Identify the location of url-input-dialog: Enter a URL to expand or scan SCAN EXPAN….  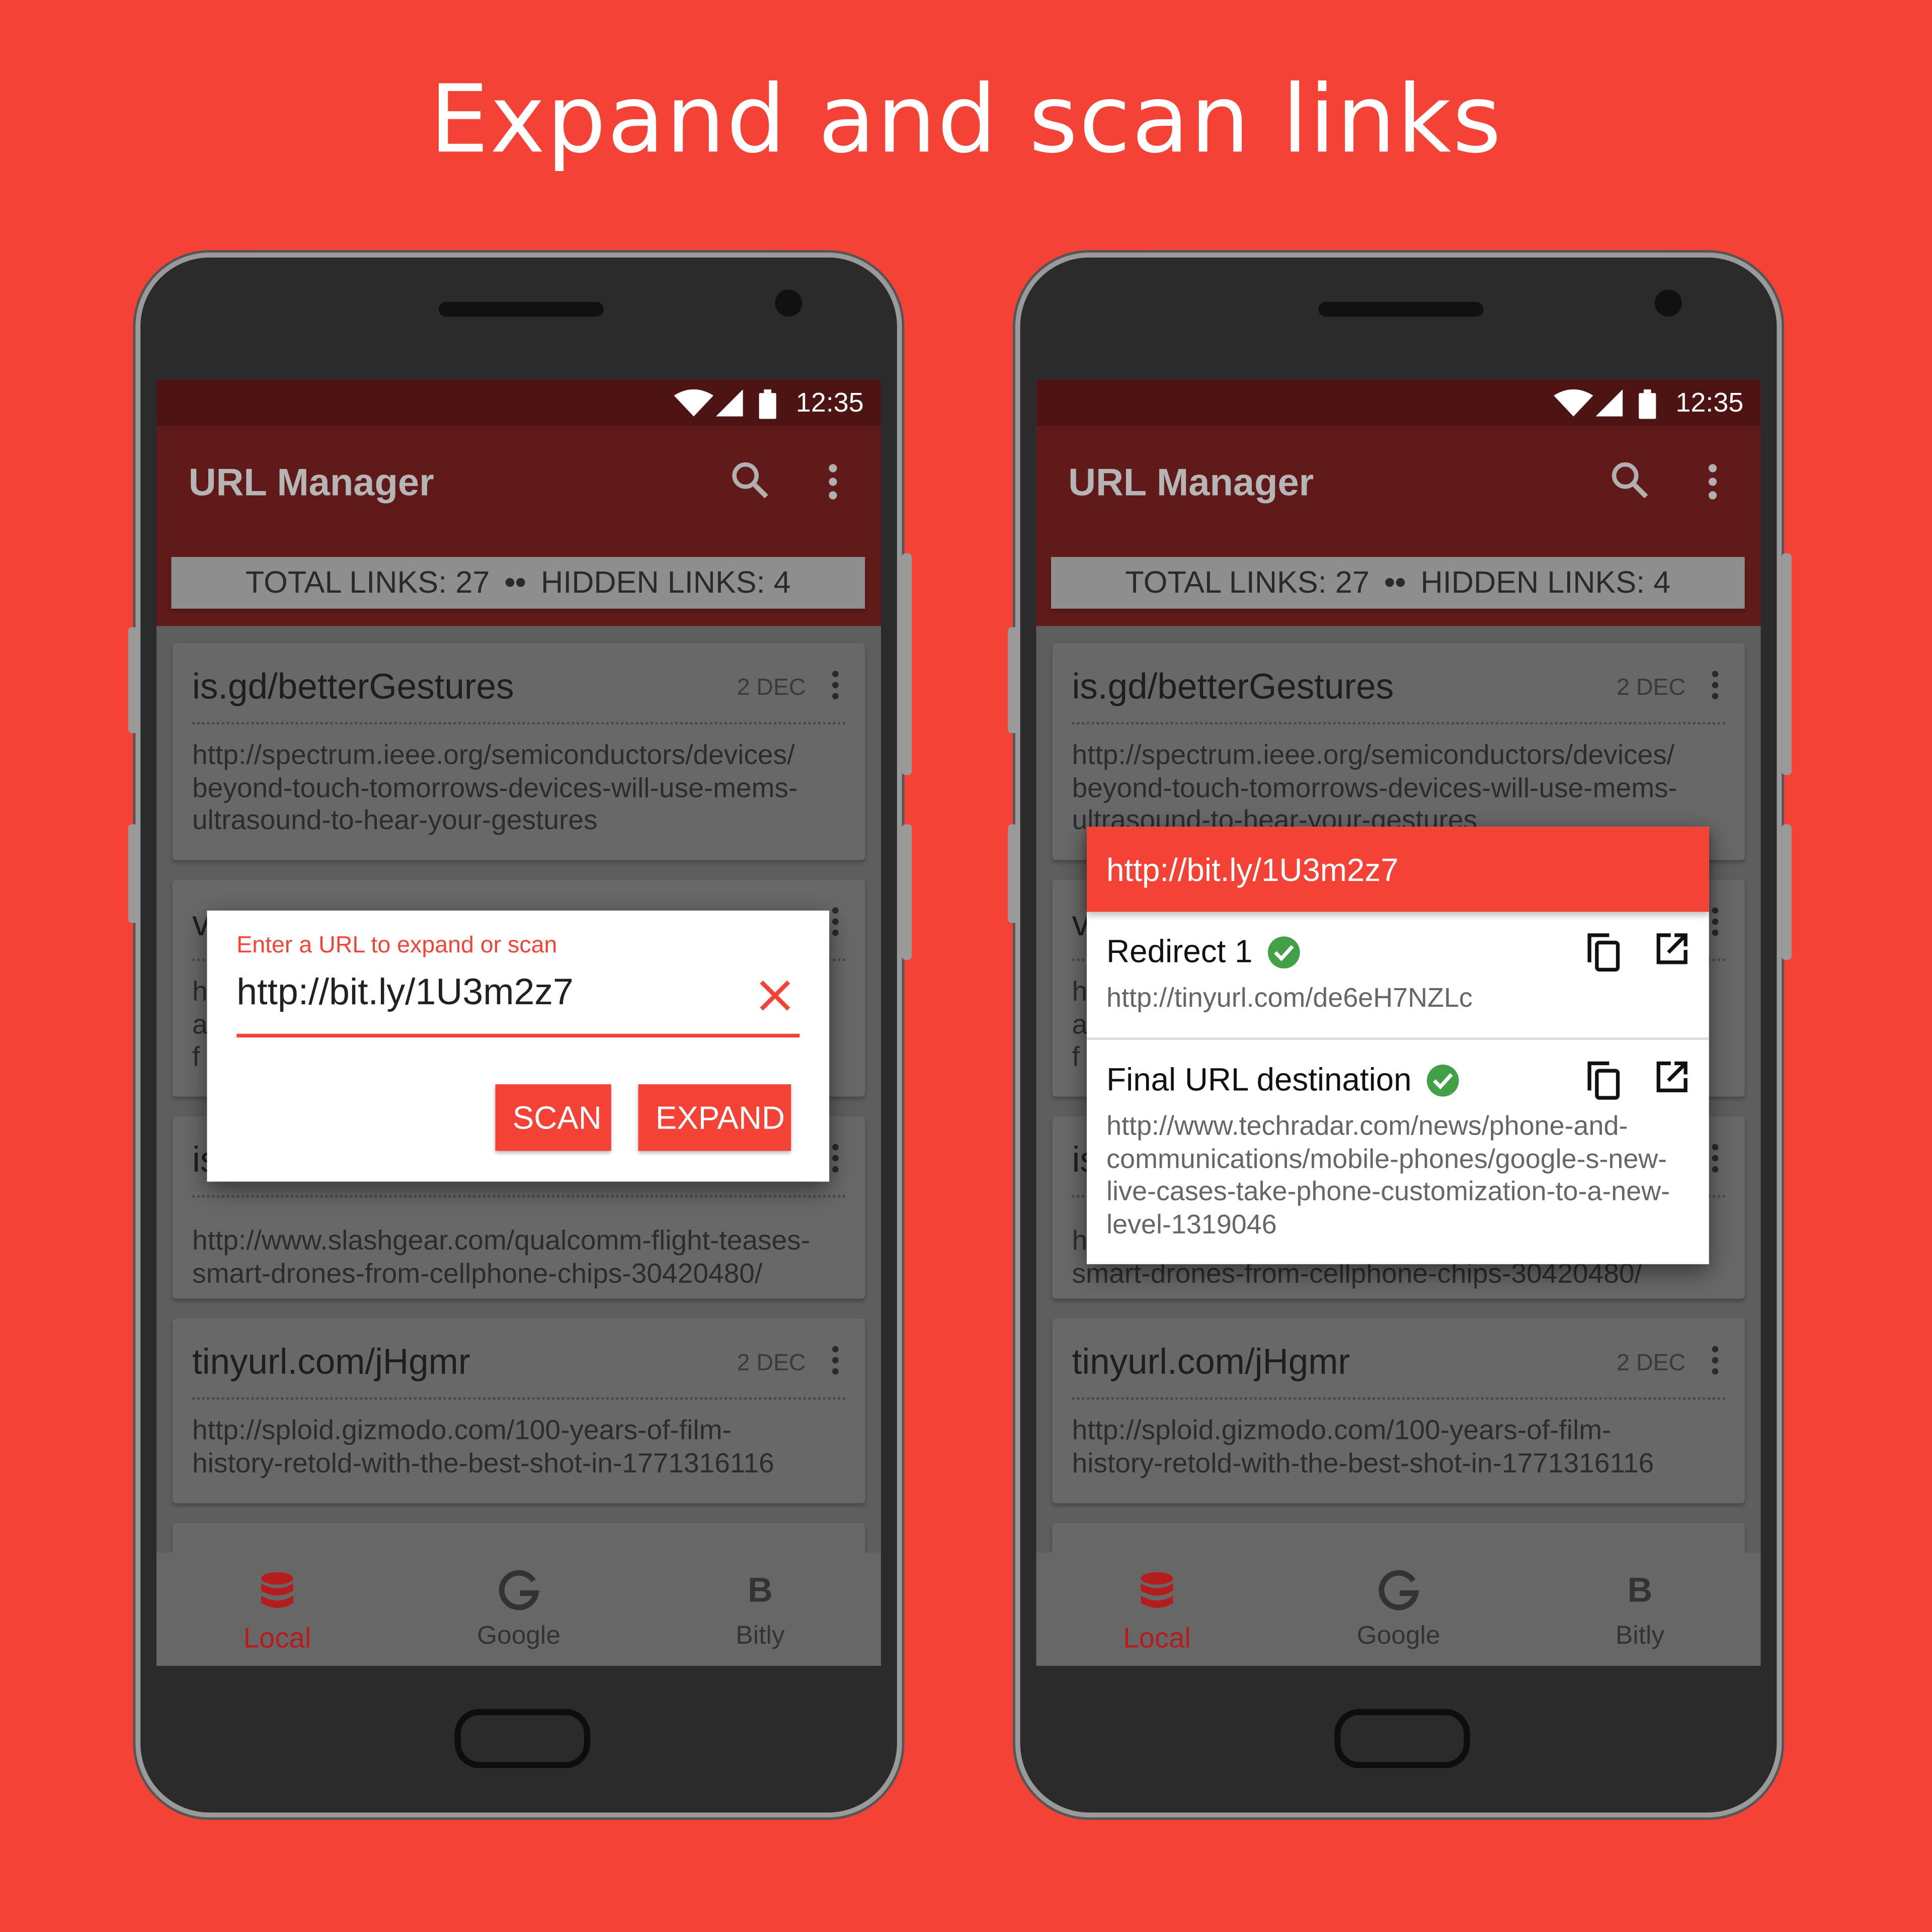
(518, 1046).